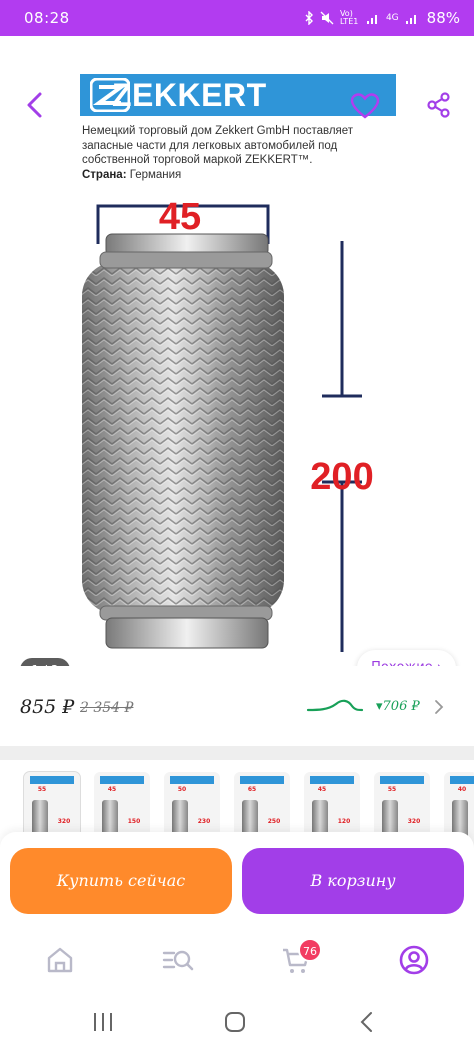 Image resolution: width=474 pixels, height=1053 pixels. I want to click on recent-apps-button, so click(103, 1022).